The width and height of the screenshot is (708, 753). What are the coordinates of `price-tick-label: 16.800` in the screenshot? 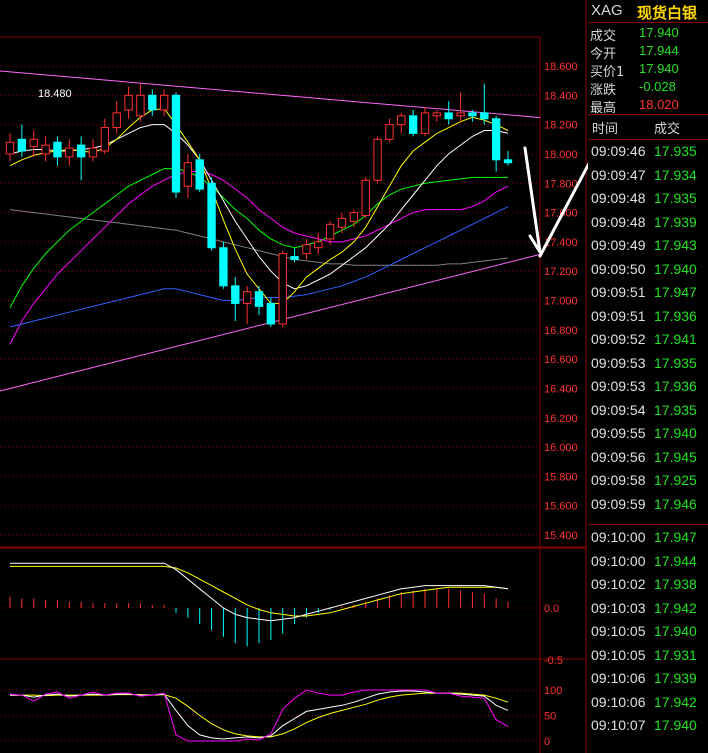 It's located at (561, 331).